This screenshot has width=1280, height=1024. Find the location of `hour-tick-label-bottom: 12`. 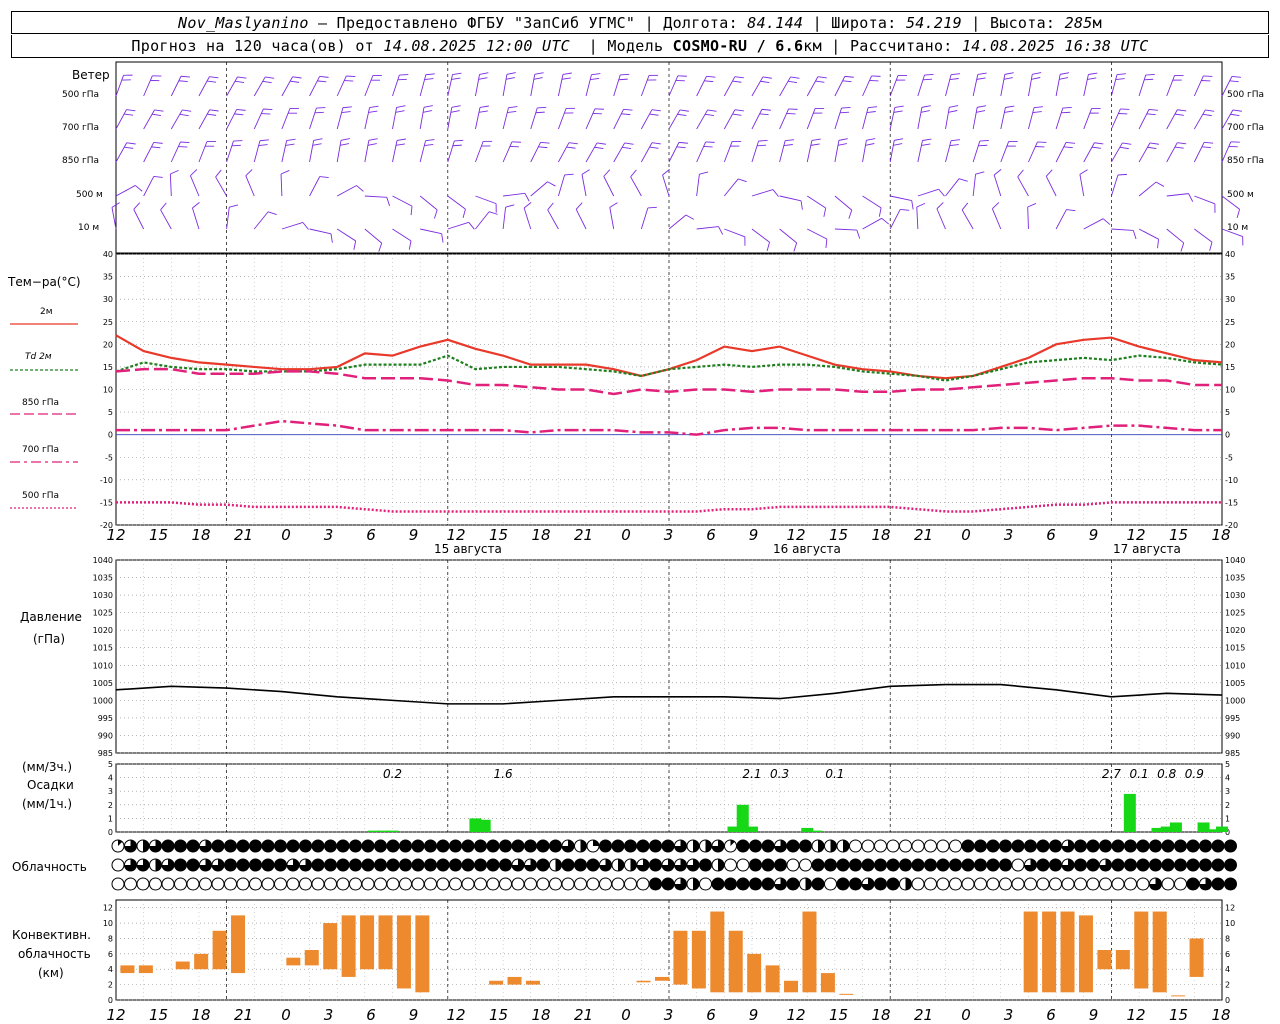

hour-tick-label-bottom: 12 is located at coordinates (115, 1015).